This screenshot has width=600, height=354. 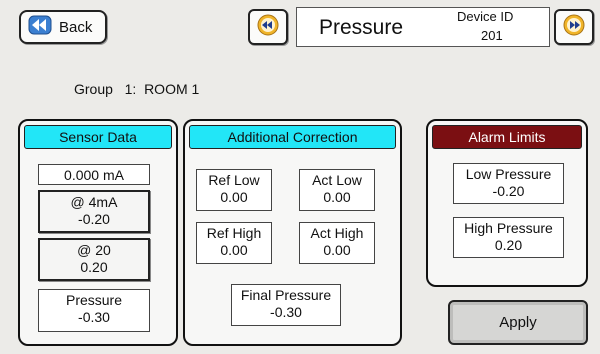 I want to click on at-20-label: @ 20, so click(x=94, y=250).